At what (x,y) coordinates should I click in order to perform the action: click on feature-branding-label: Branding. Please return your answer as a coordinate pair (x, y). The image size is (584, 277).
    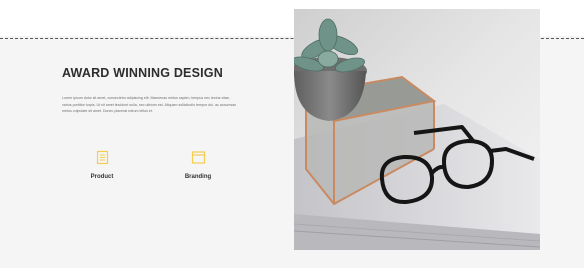
    Looking at the image, I should click on (198, 177).